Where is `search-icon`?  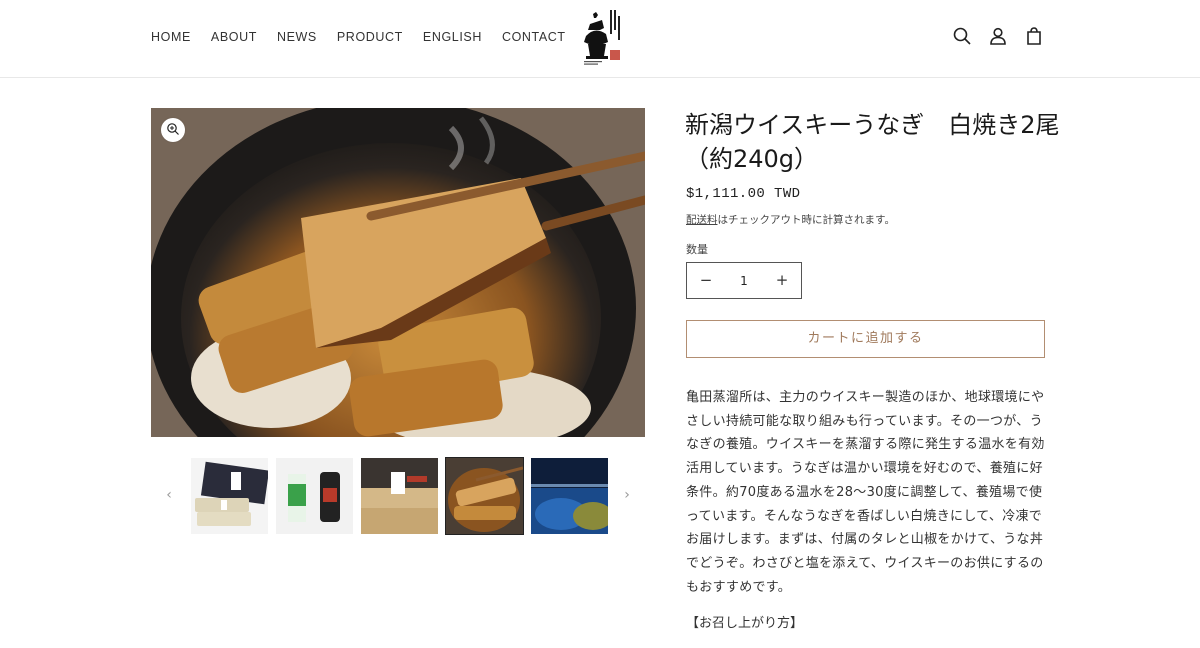 search-icon is located at coordinates (962, 36).